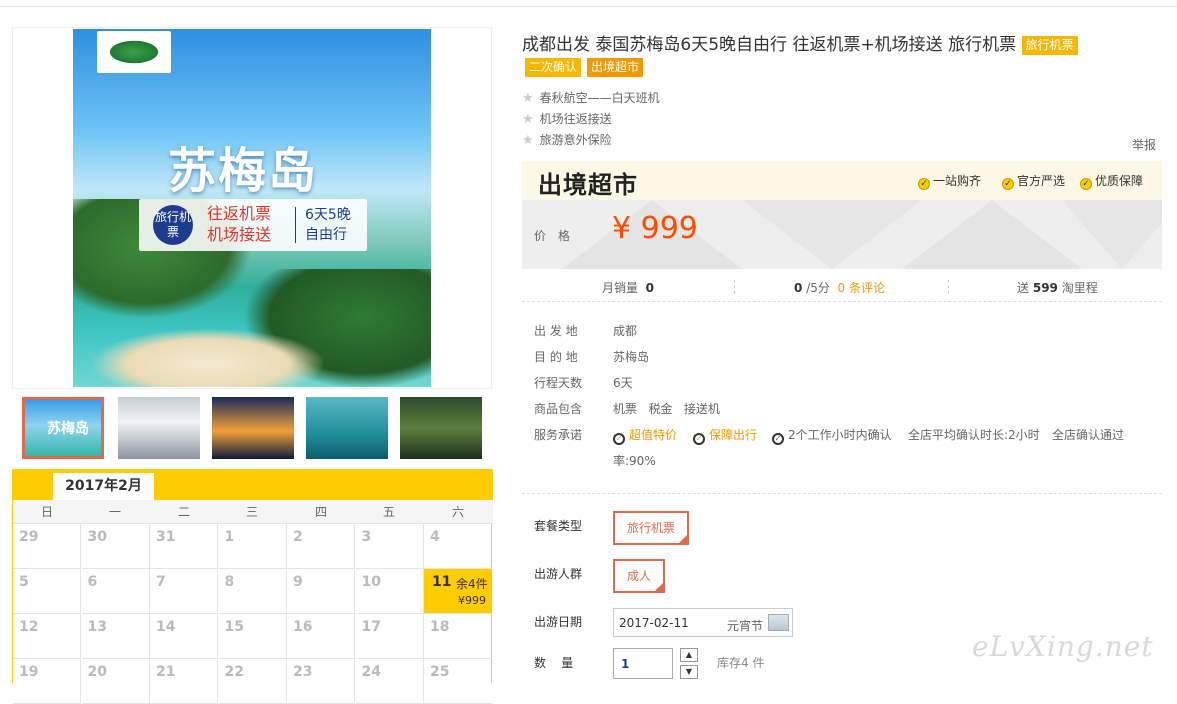 This screenshot has width=1177, height=704. Describe the element at coordinates (184, 636) in the screenshot. I see `calendar-day: 14` at that location.